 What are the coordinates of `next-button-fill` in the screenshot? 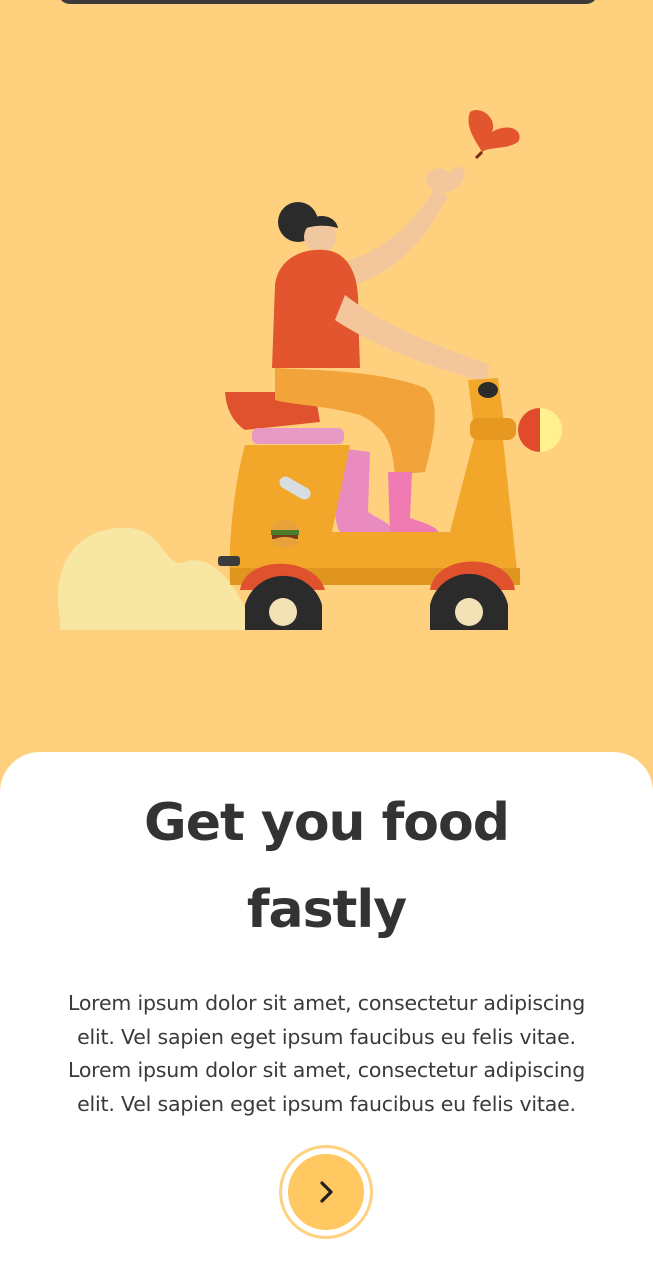 It's located at (326, 1192).